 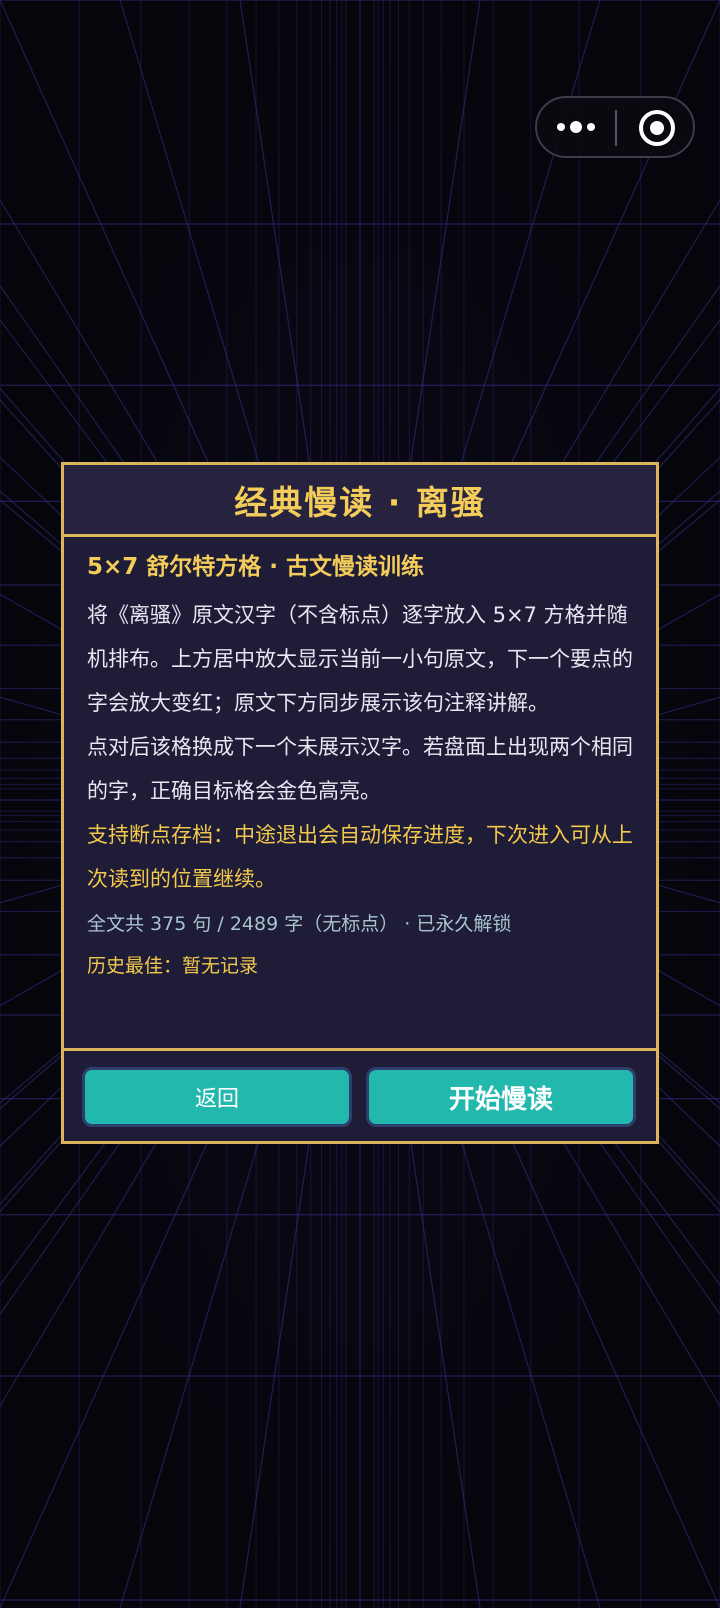 I want to click on dialog-header: 经典慢读 · 离骚, so click(x=360, y=501).